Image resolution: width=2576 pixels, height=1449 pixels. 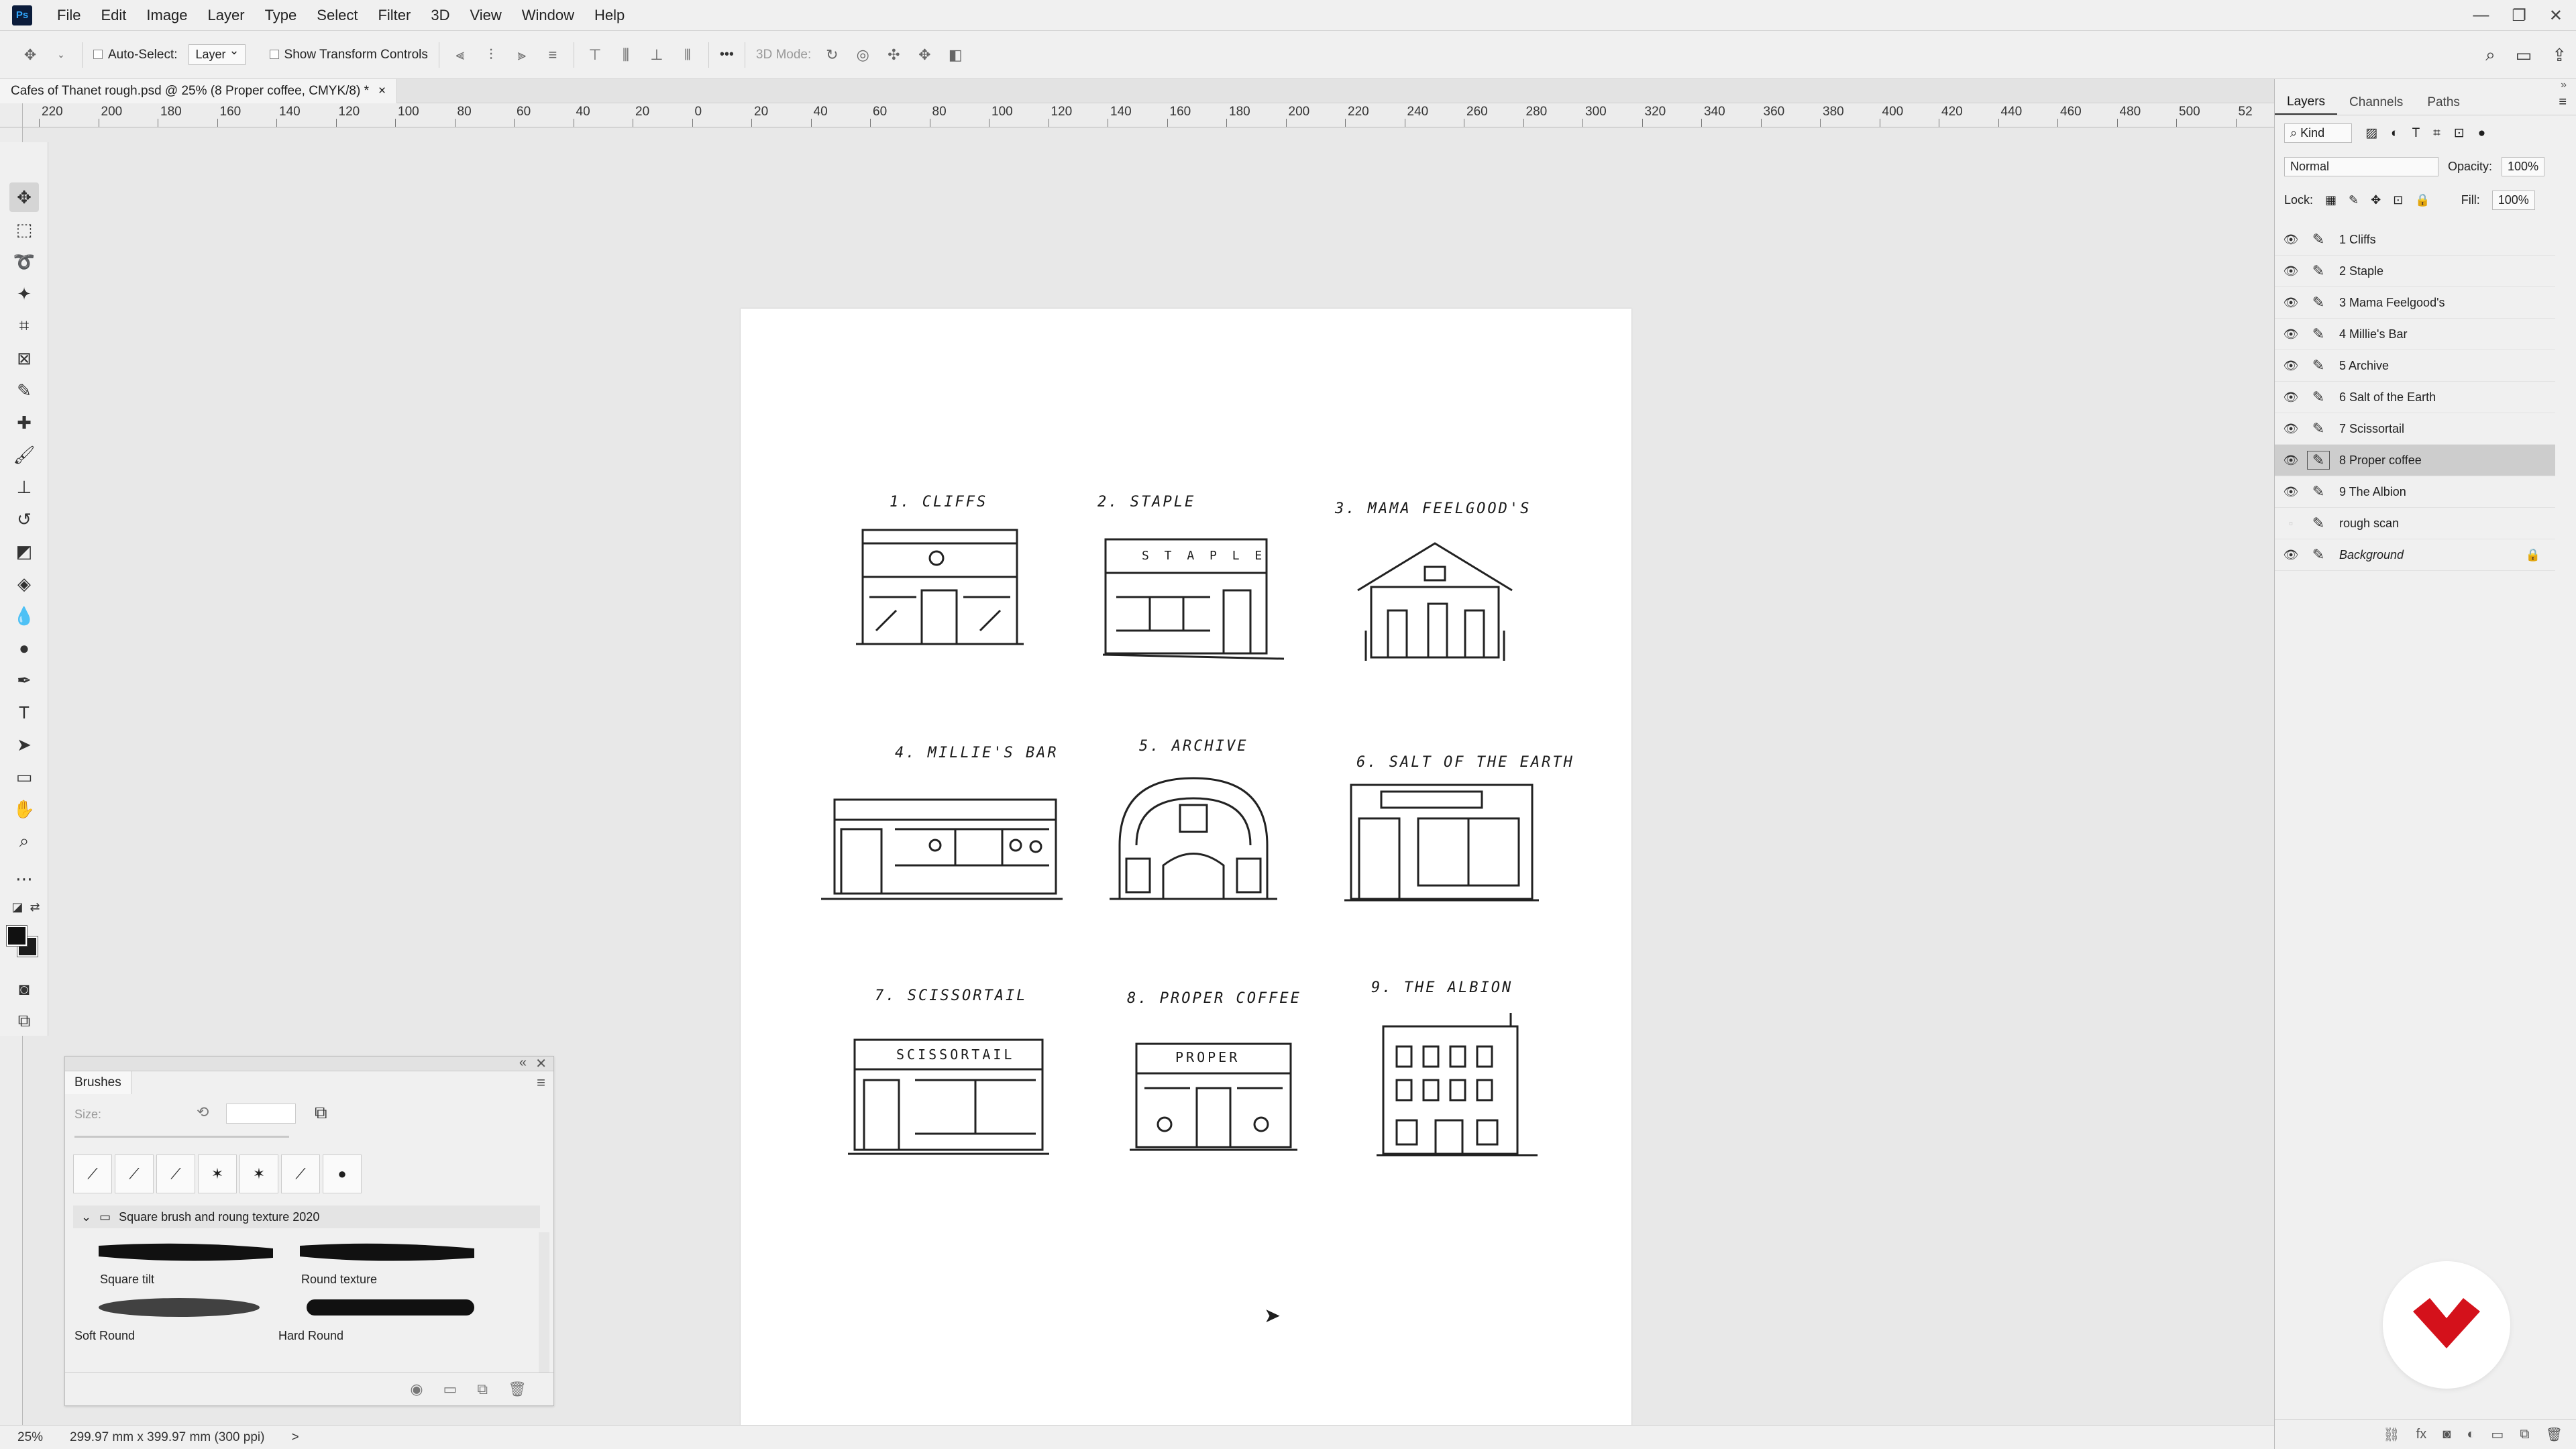 What do you see at coordinates (2415, 523) in the screenshot?
I see `layer-row-rough-scan: ▫ ✎ rough scan` at bounding box center [2415, 523].